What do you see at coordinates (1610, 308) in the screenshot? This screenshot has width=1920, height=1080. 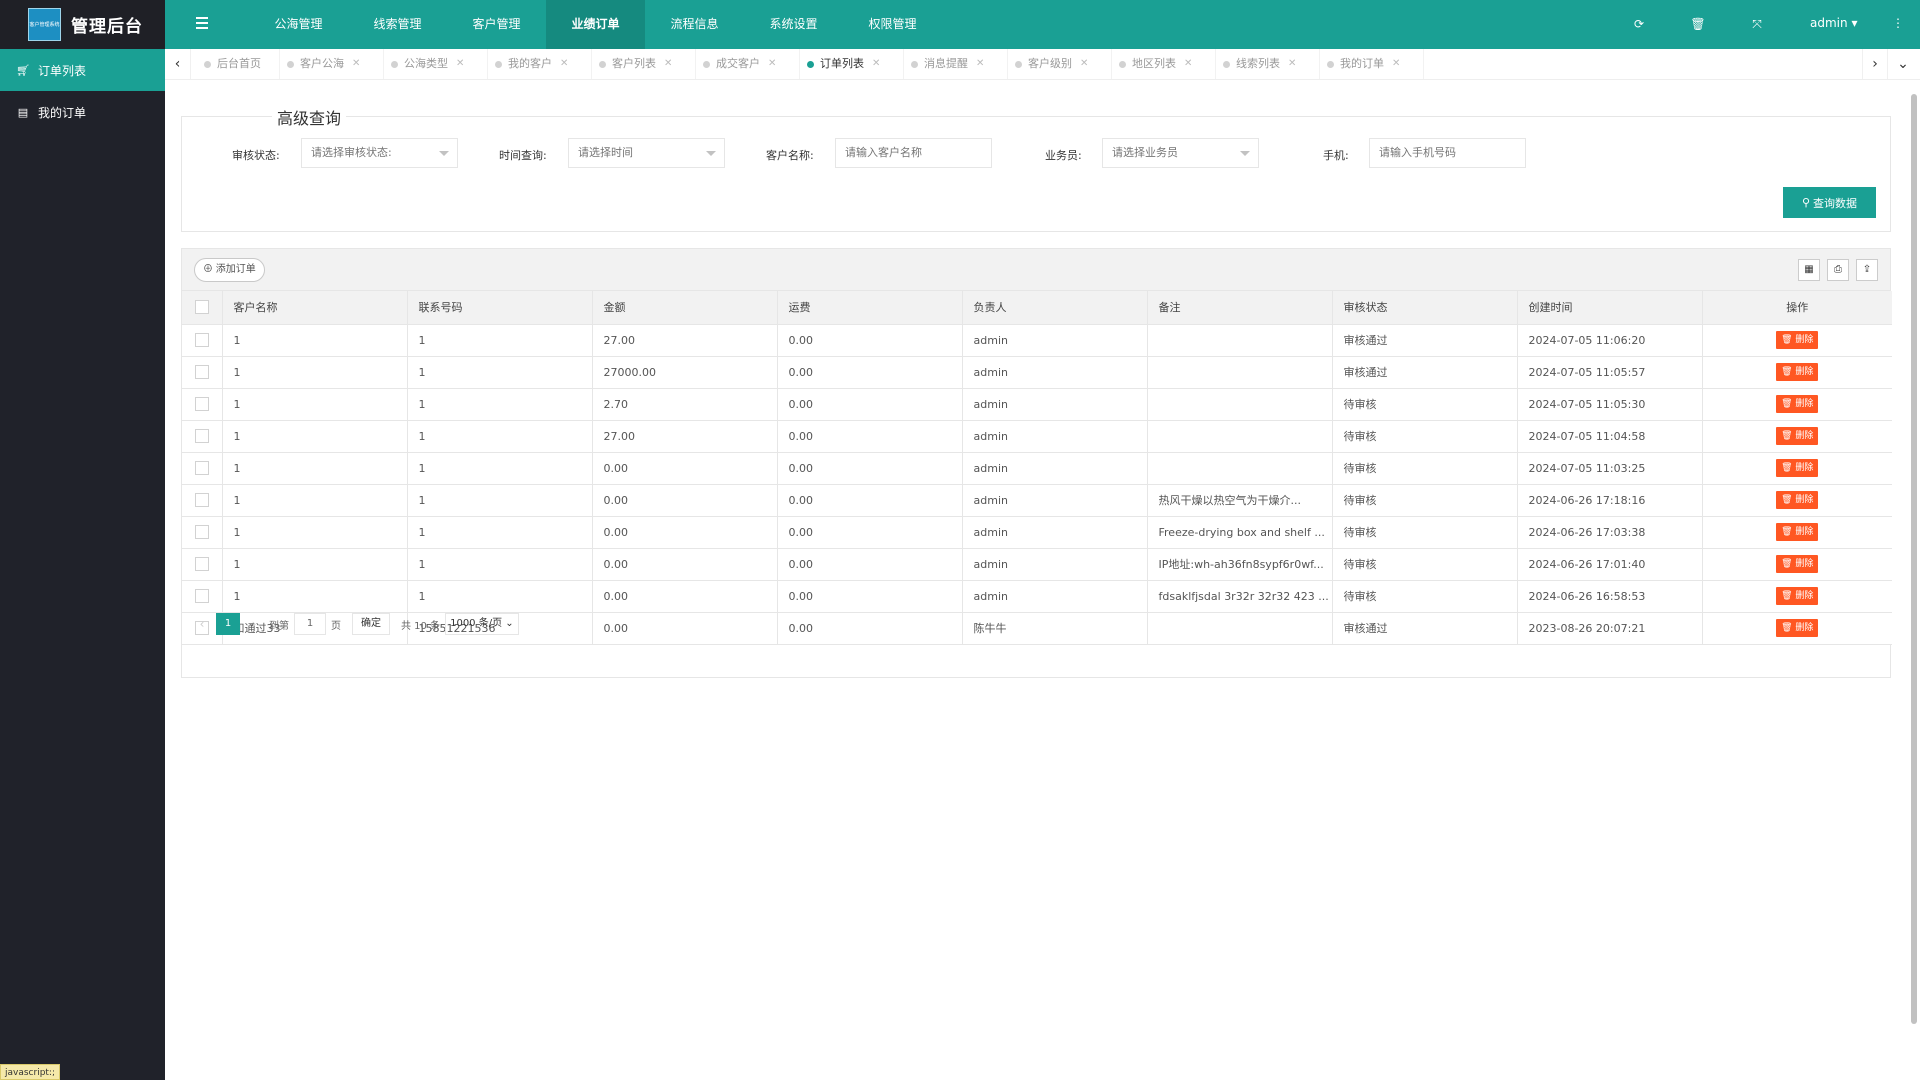 I see `column-header: 创建时间` at bounding box center [1610, 308].